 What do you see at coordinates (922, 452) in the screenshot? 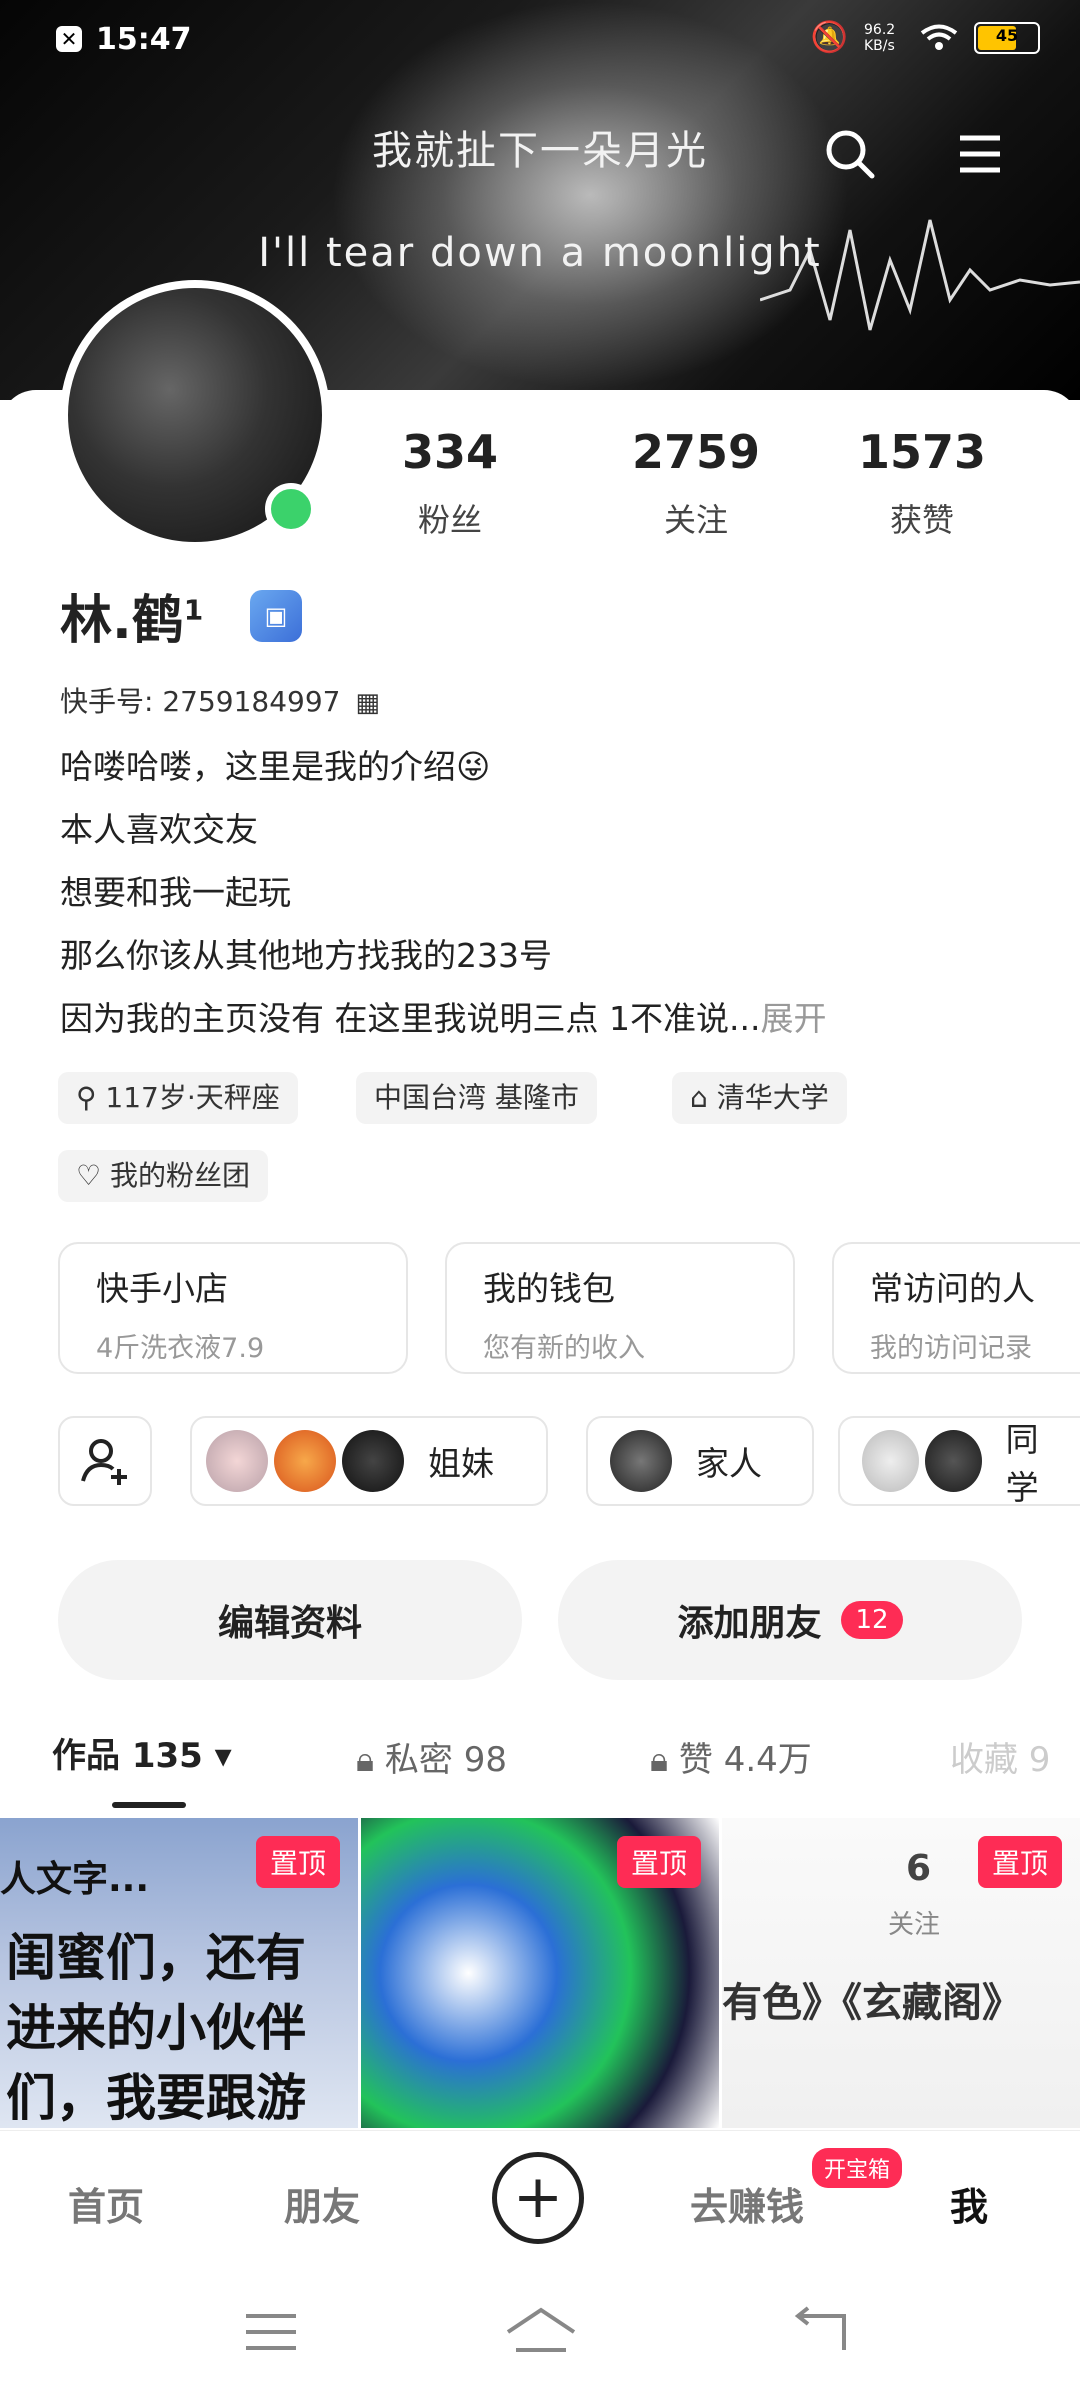
I see `likes-count: 1573` at bounding box center [922, 452].